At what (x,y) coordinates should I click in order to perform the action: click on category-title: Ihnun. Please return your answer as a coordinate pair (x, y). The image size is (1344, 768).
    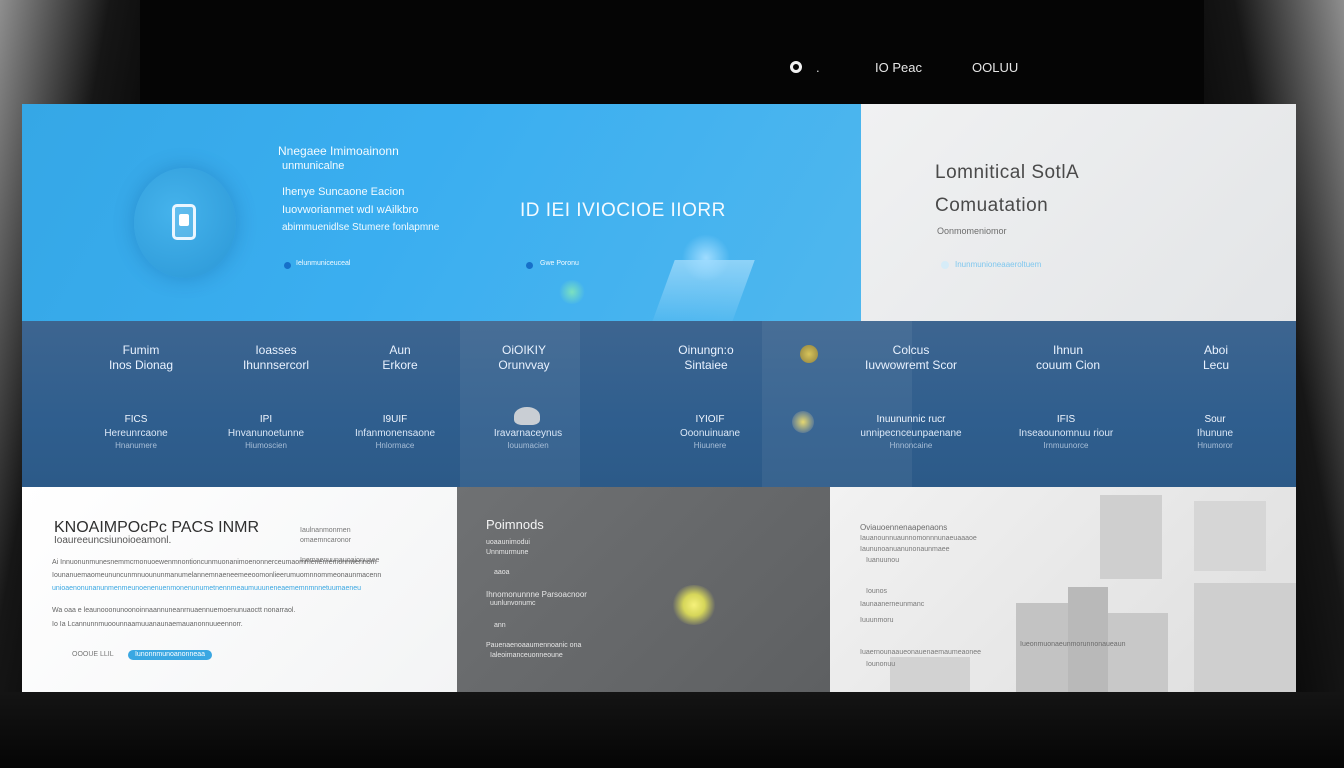
    Looking at the image, I should click on (1068, 350).